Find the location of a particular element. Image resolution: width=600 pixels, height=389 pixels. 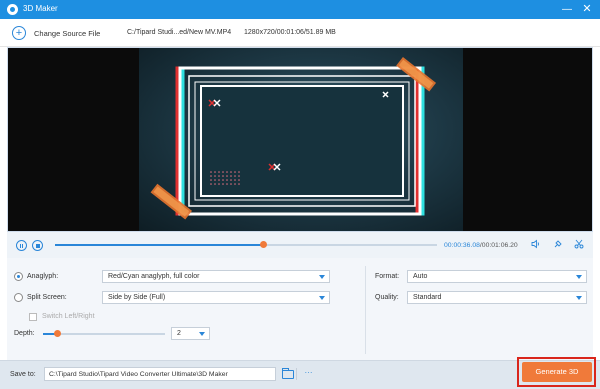

format-label: Format: is located at coordinates (387, 276).